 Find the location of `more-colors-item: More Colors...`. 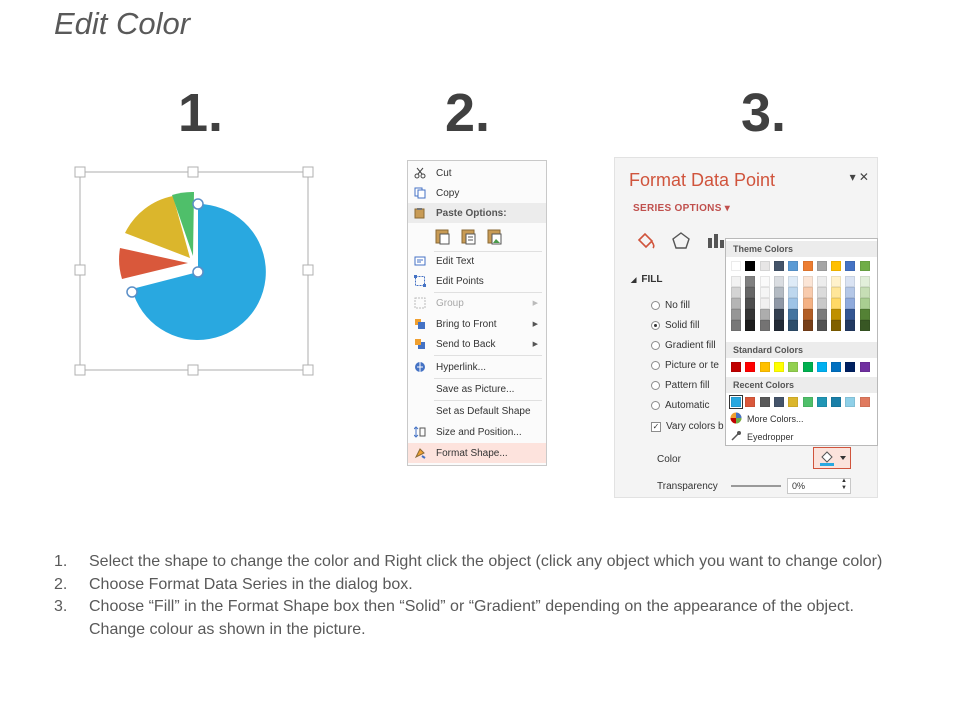

more-colors-item: More Colors... is located at coordinates (767, 419).